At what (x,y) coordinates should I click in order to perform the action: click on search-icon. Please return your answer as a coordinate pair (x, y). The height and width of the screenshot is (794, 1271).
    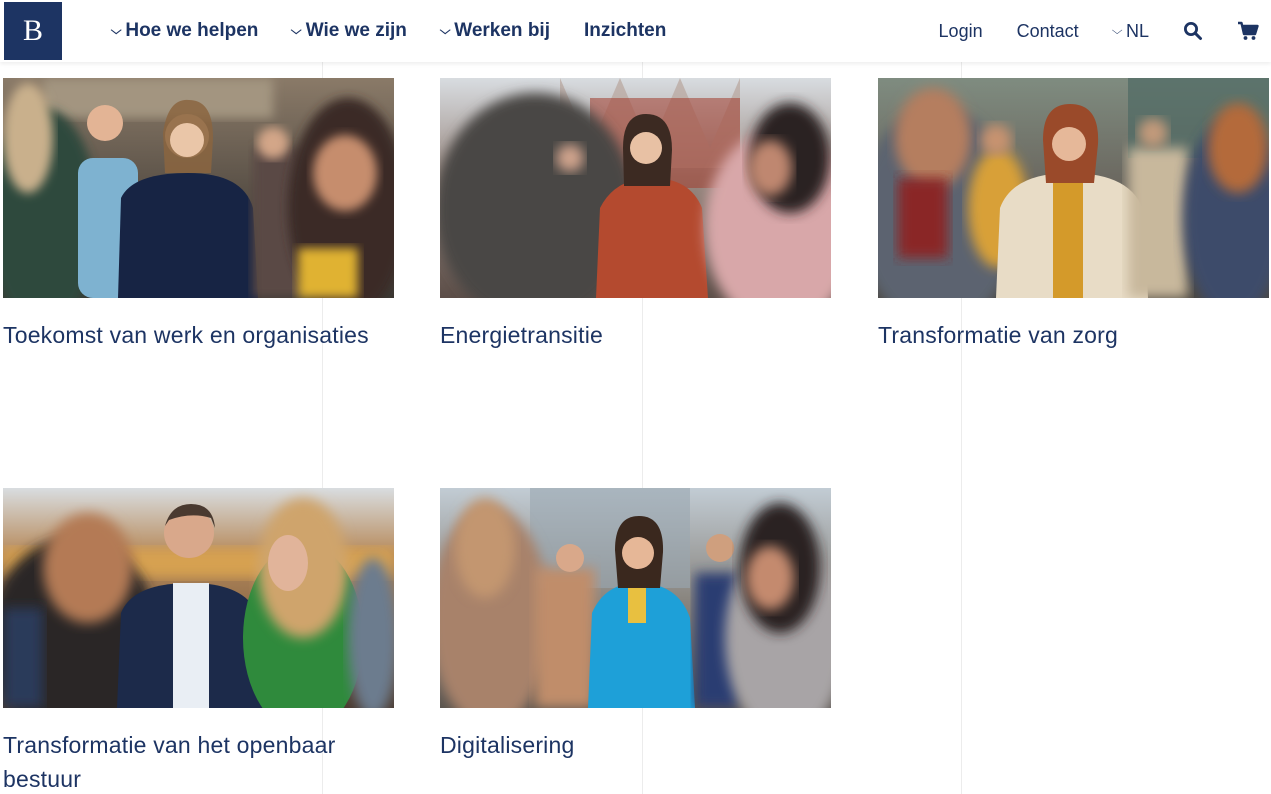
    Looking at the image, I should click on (1193, 31).